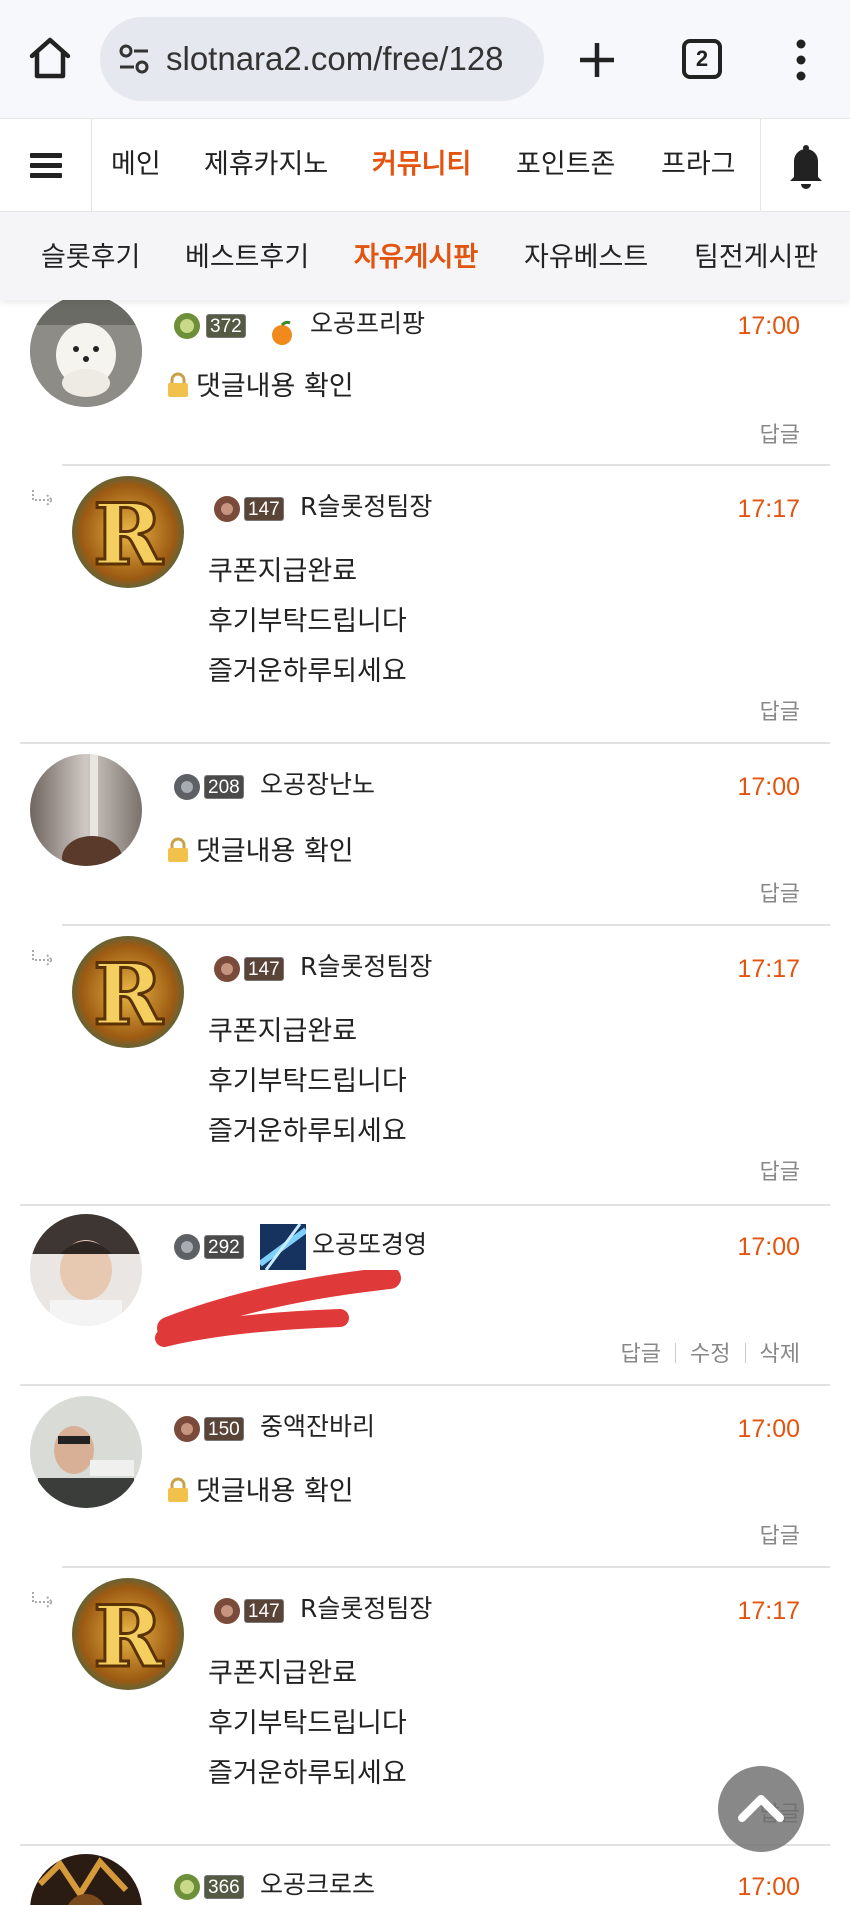 The image size is (850, 1905). I want to click on scroll-top-button, so click(761, 1809).